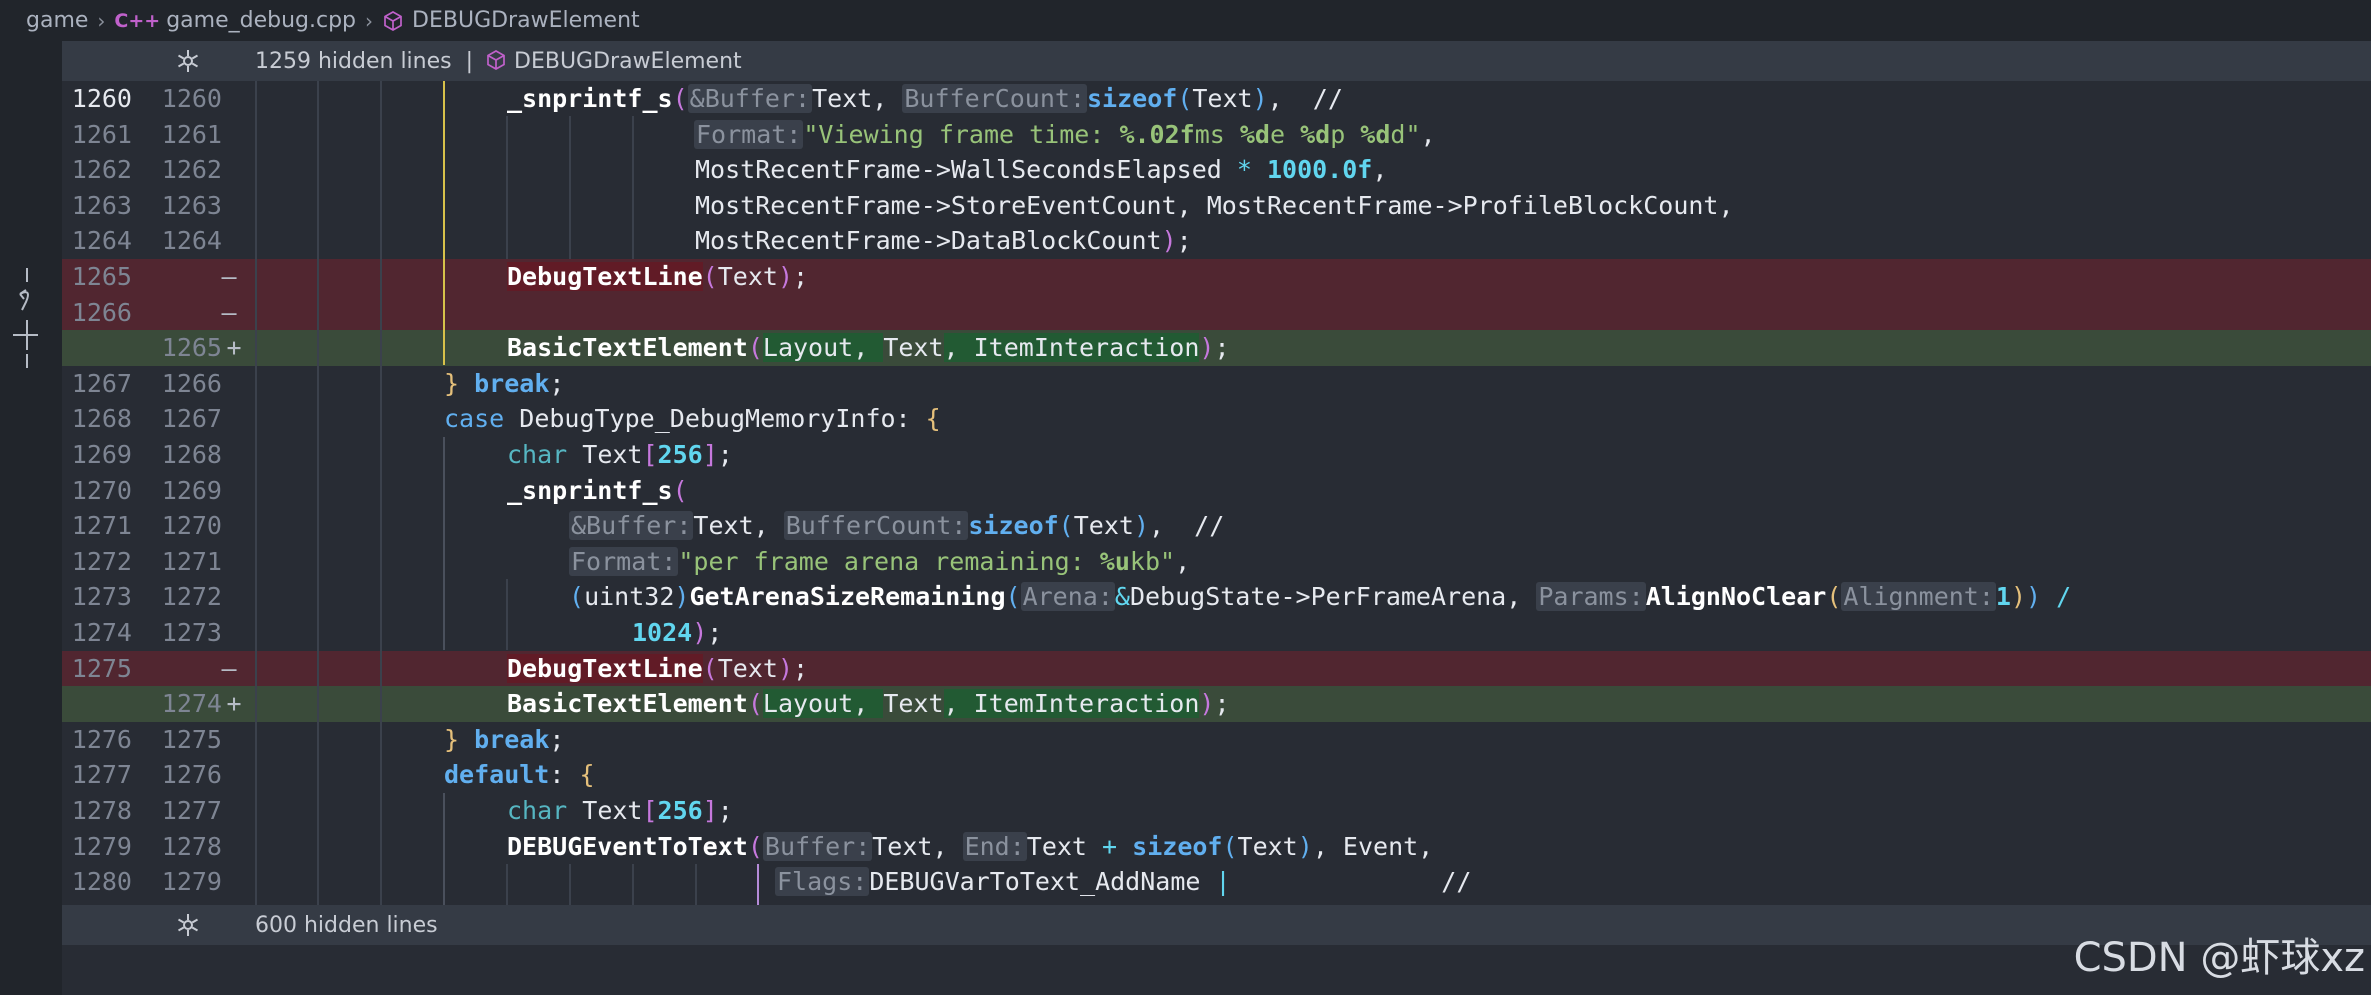 Image resolution: width=2371 pixels, height=995 pixels. What do you see at coordinates (318, 739) in the screenshot?
I see `code-line: 1276 1275 } break;` at bounding box center [318, 739].